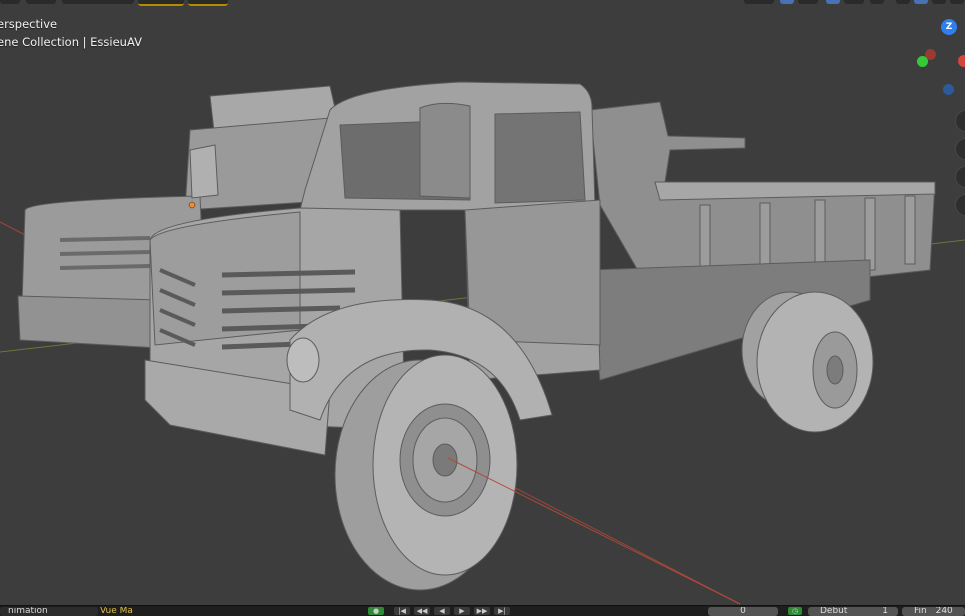  What do you see at coordinates (948, 89) in the screenshot?
I see `gizmo-neg-z-axis` at bounding box center [948, 89].